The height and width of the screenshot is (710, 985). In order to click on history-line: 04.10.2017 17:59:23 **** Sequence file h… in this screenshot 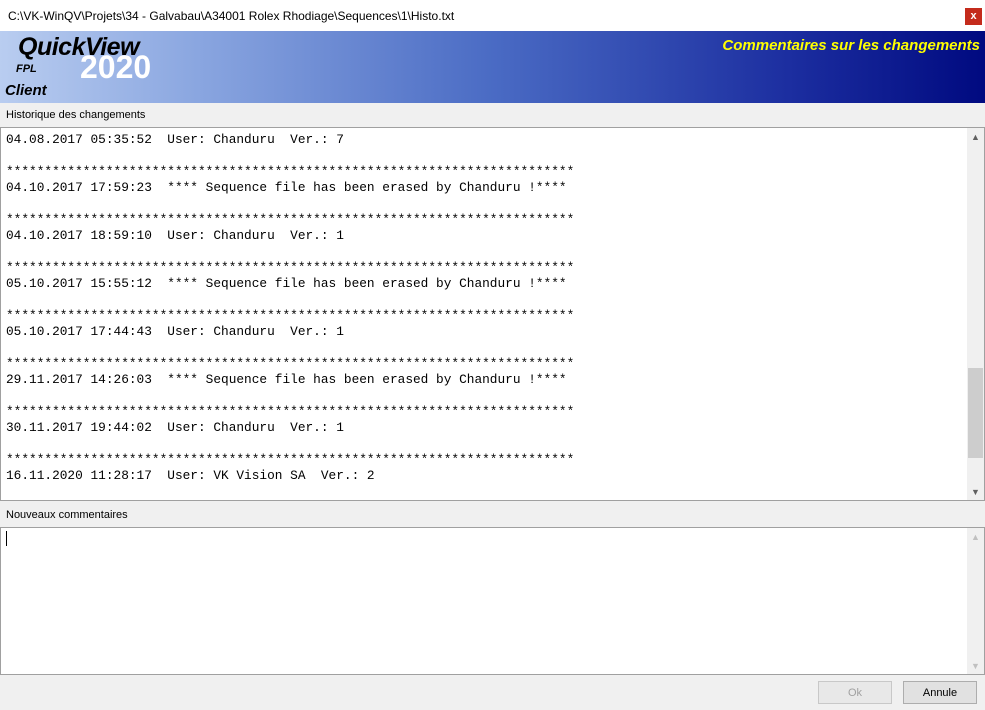, I will do `click(286, 187)`.